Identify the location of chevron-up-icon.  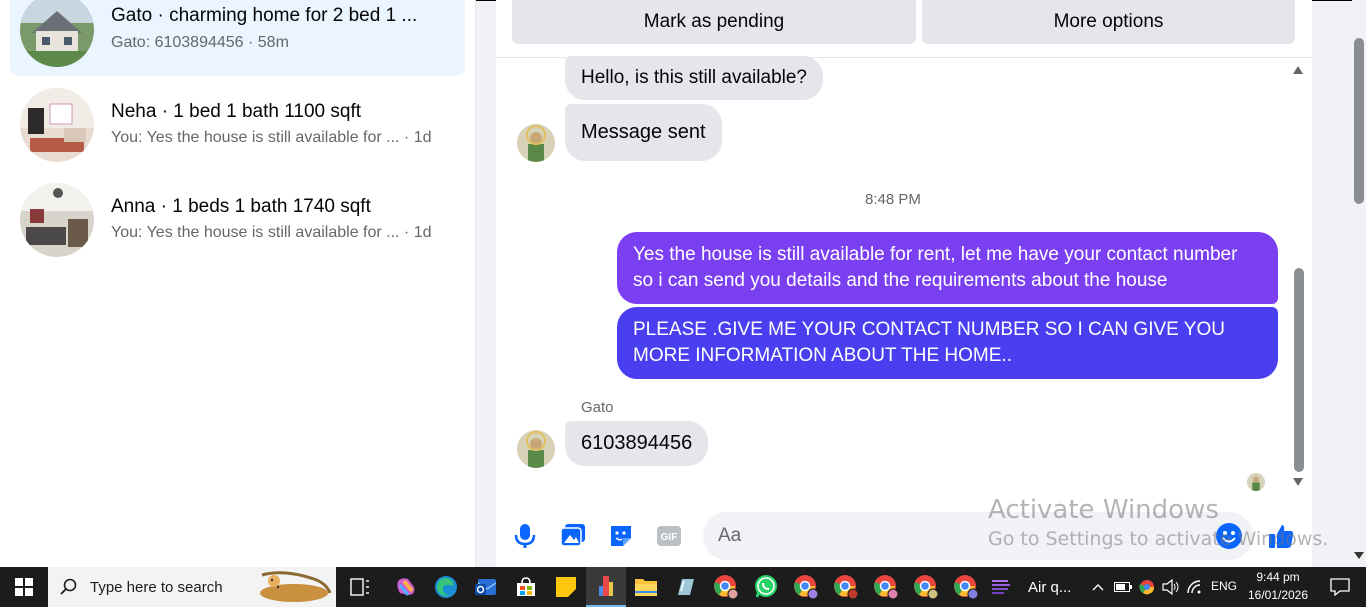
(1098, 587).